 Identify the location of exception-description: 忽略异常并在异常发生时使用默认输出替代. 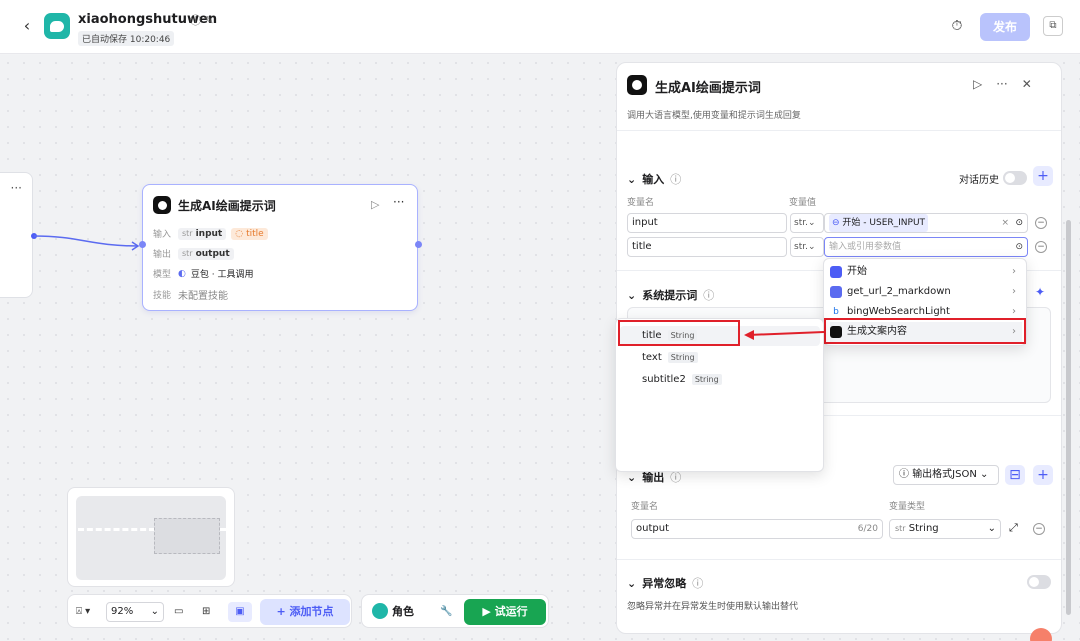
(713, 607).